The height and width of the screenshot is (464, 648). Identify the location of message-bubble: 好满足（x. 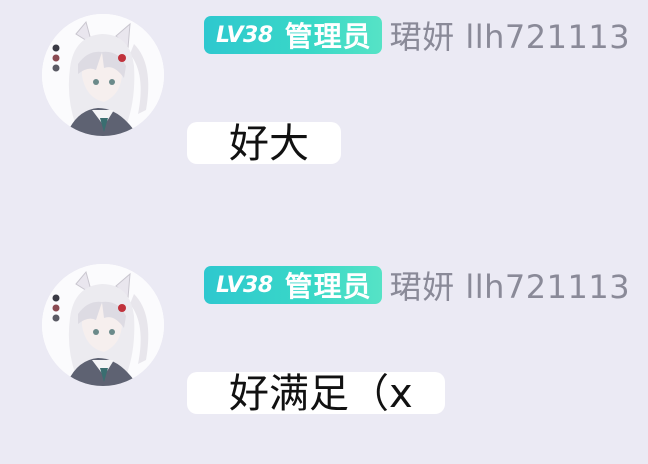
(316, 393).